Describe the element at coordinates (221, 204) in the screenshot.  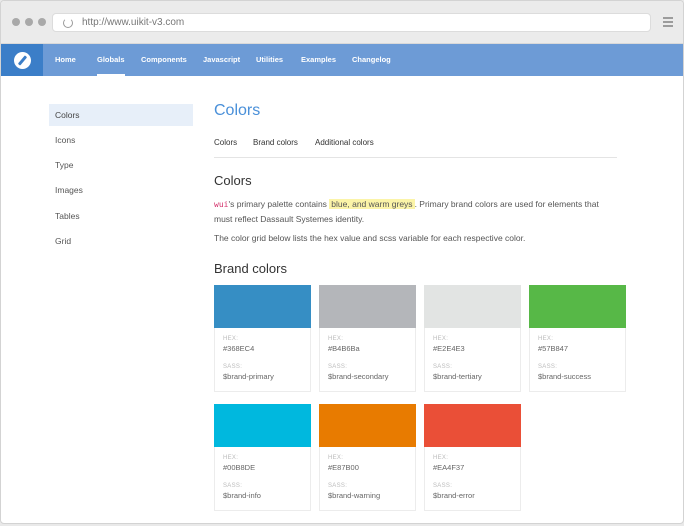
I see `intro-code: wui` at that location.